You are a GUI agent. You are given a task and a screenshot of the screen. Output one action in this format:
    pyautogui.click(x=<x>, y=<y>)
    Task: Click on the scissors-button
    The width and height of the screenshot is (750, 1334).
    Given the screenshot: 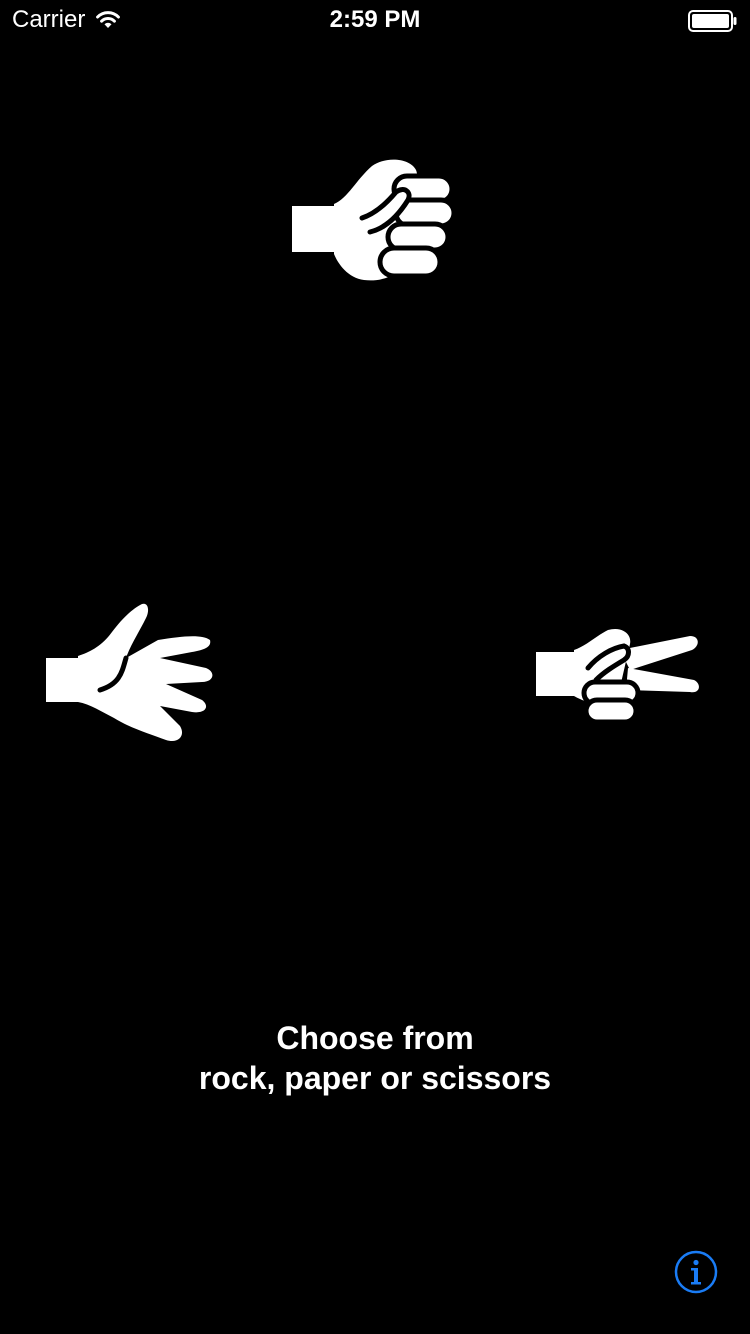 What is the action you would take?
    pyautogui.click(x=618, y=678)
    